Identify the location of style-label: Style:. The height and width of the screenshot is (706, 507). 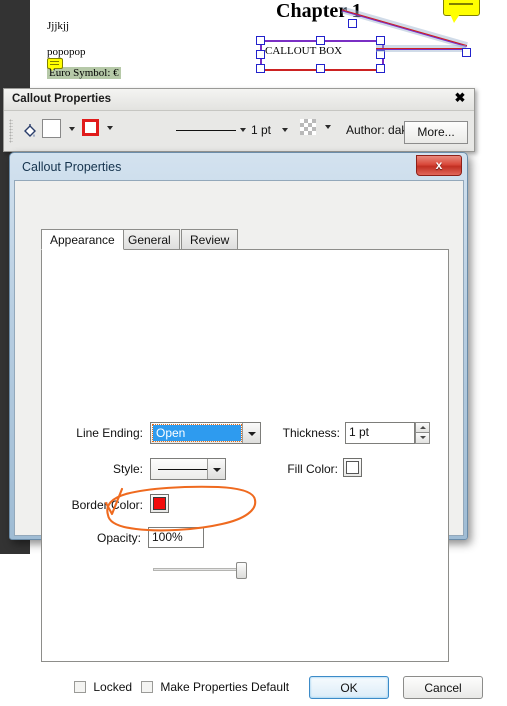
(127, 469).